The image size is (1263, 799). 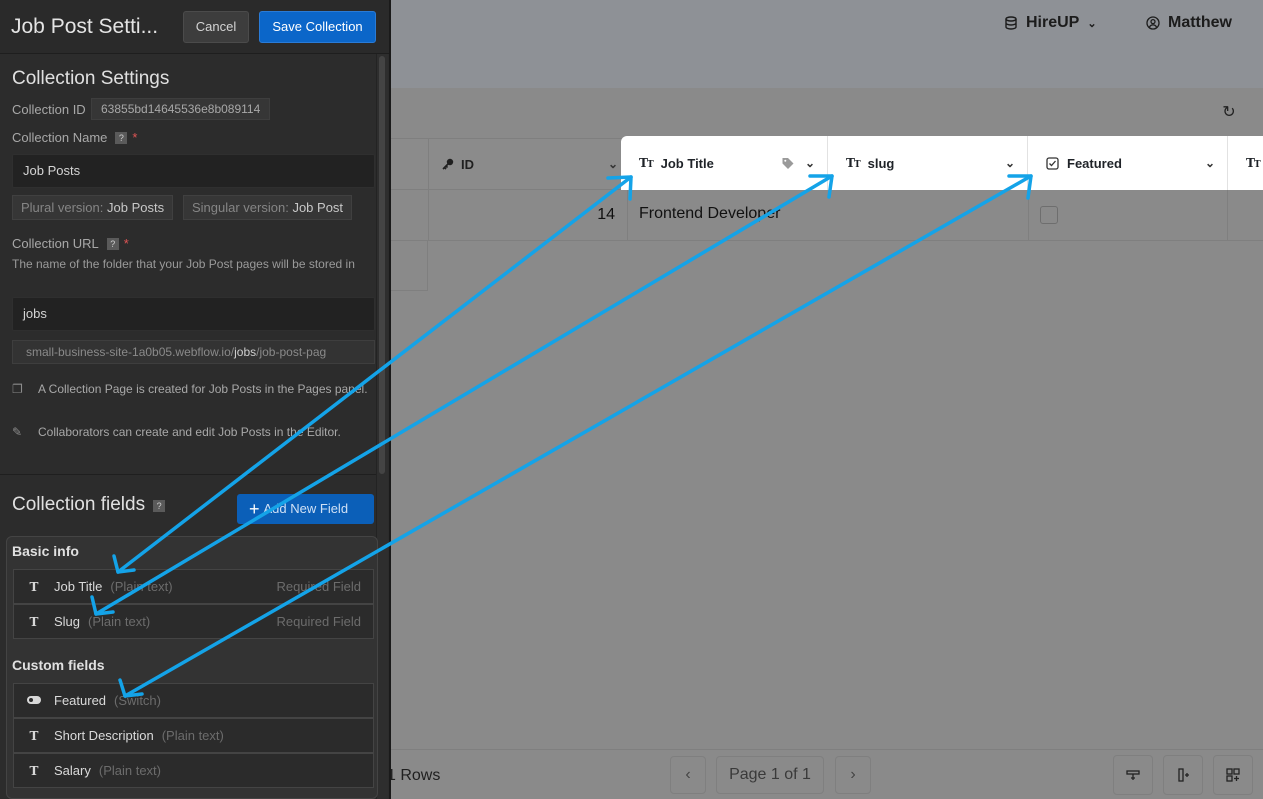 I want to click on cell-id-value: 14, so click(x=606, y=214).